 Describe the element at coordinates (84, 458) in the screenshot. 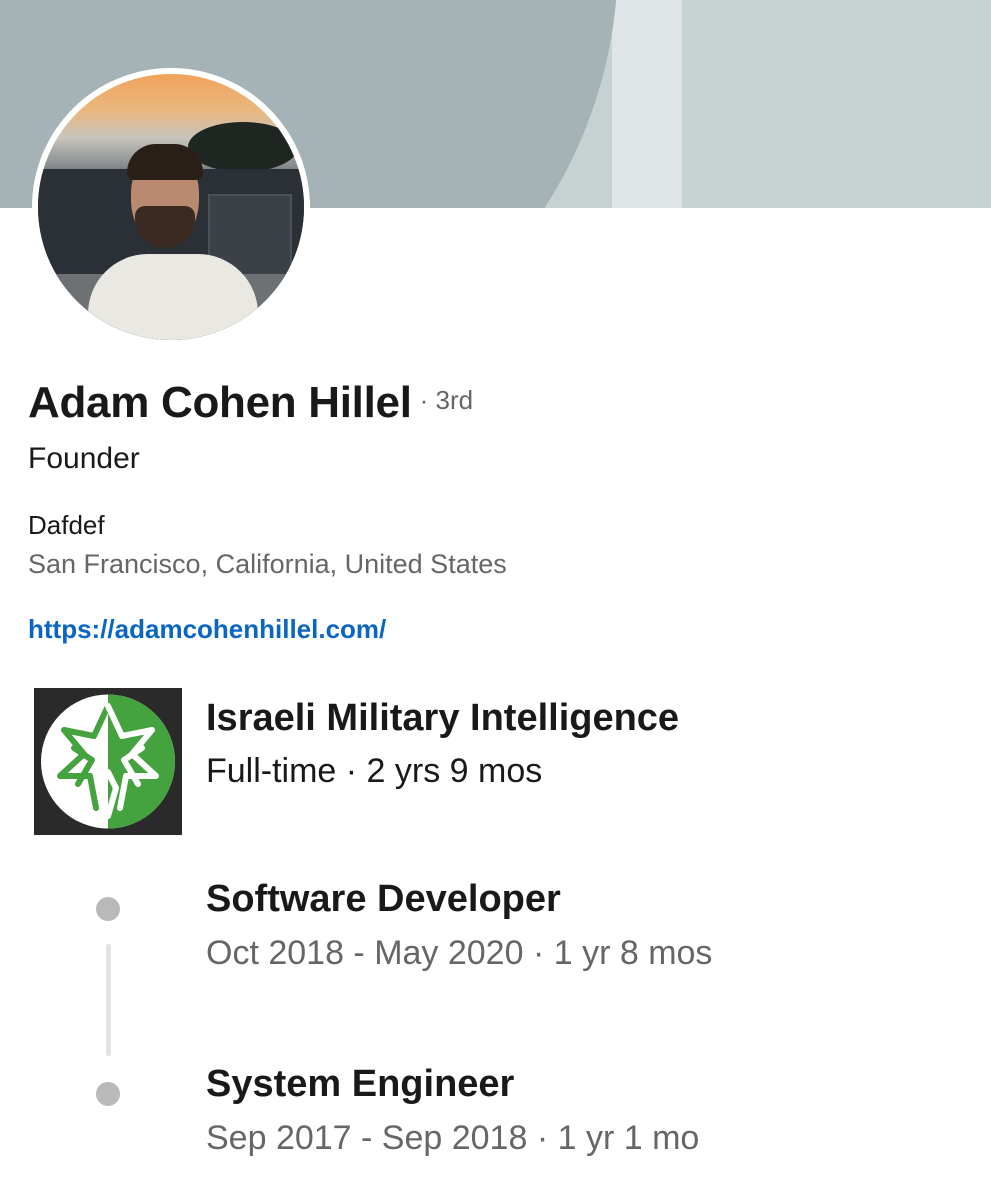

I see `profile-headline: Founder` at that location.